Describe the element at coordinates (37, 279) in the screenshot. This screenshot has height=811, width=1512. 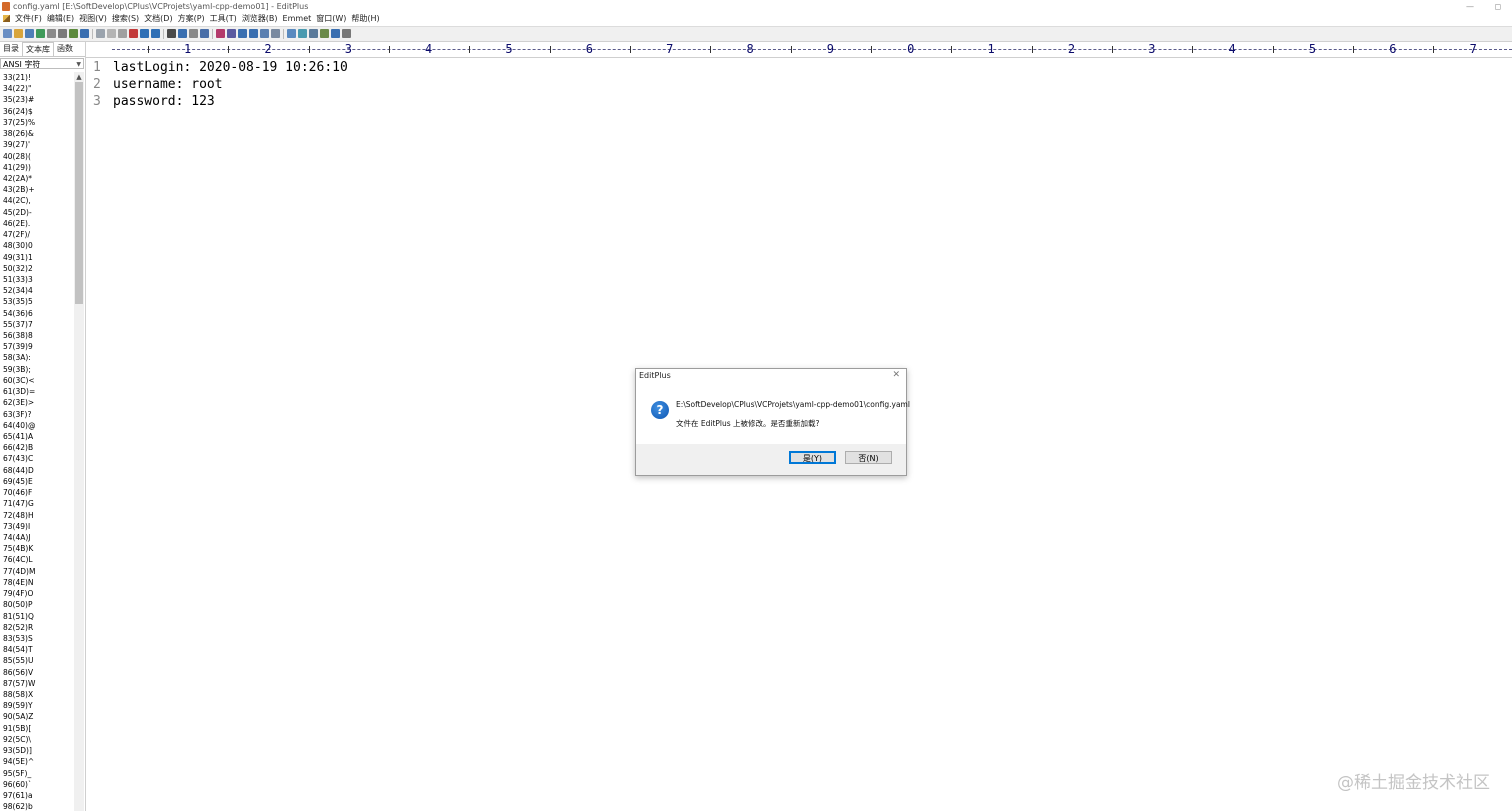
I see `char-list-item: 51(33)3` at that location.